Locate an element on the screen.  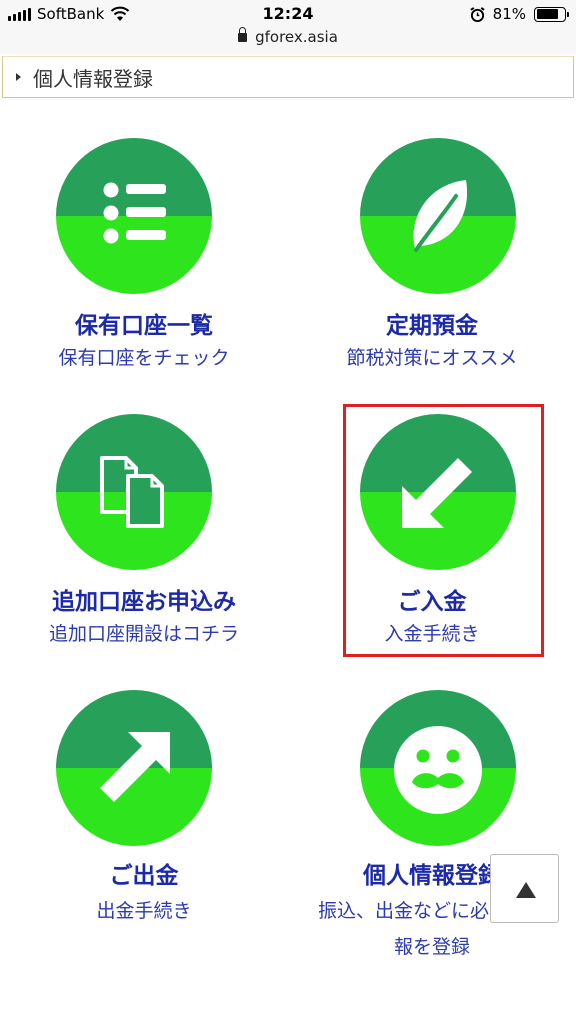
menu-title: ご出金 is located at coordinates (144, 876).